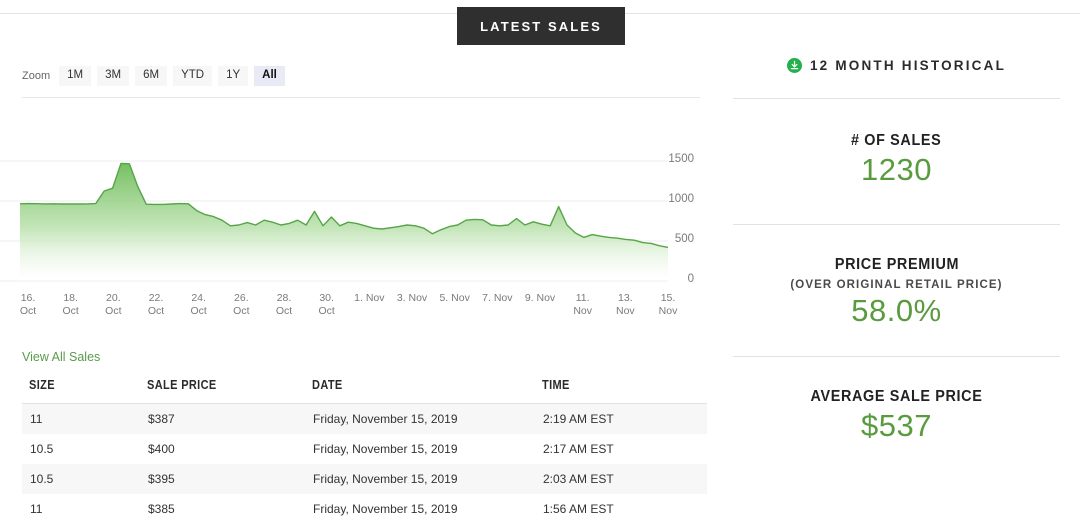  I want to click on zoom-range-1m: 1M, so click(75, 76).